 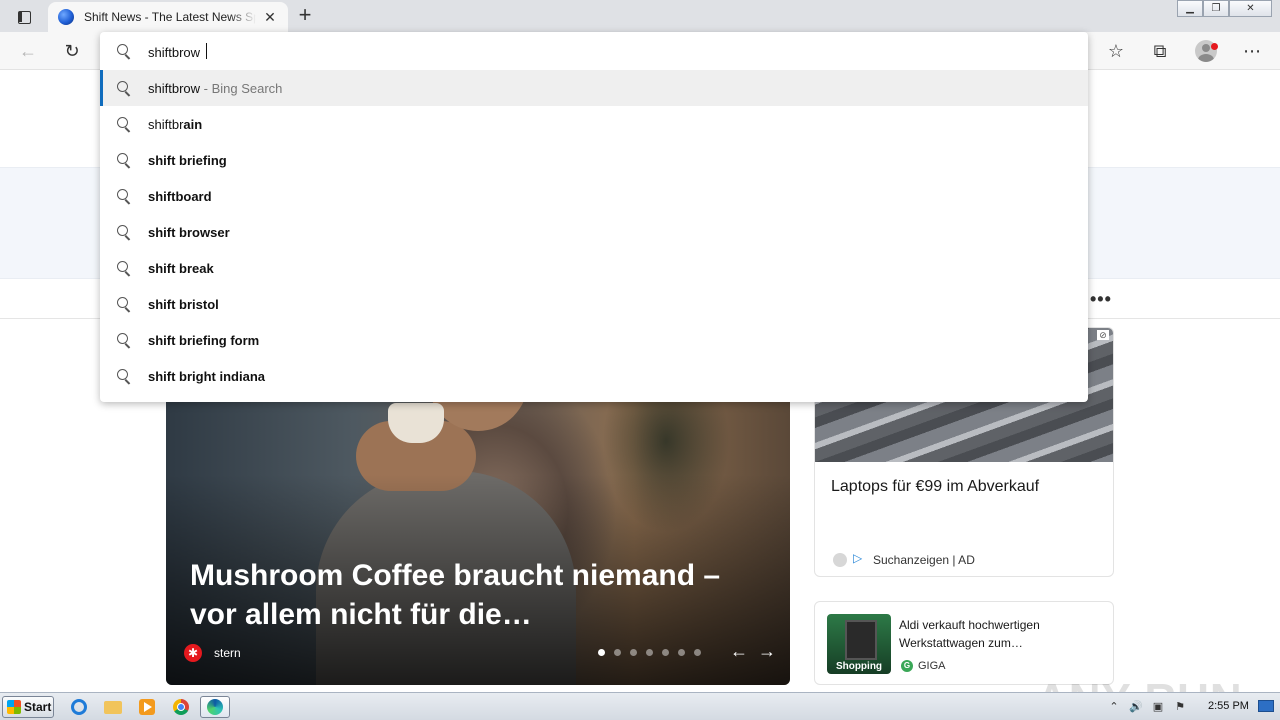 What do you see at coordinates (1252, 51) in the screenshot?
I see `settings-menu-button: ⋯` at bounding box center [1252, 51].